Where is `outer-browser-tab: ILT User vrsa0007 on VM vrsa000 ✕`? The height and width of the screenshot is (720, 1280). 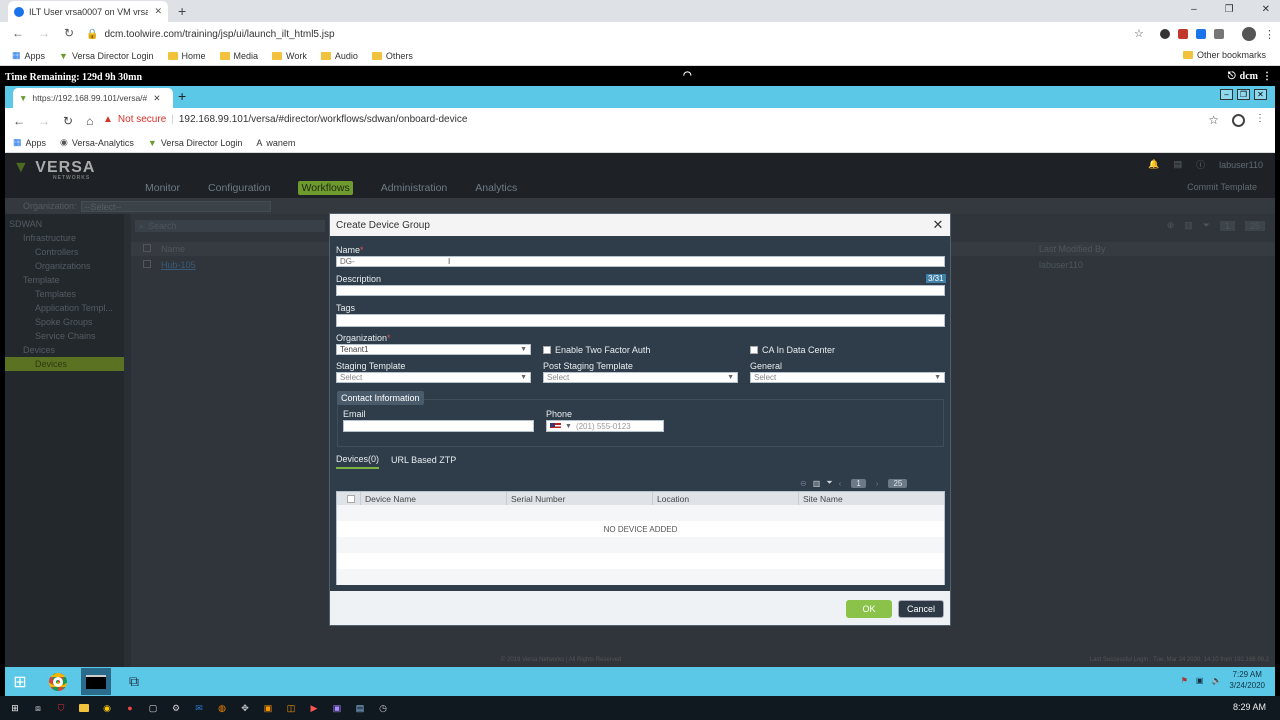 outer-browser-tab: ILT User vrsa0007 on VM vrsa000 ✕ is located at coordinates (88, 11).